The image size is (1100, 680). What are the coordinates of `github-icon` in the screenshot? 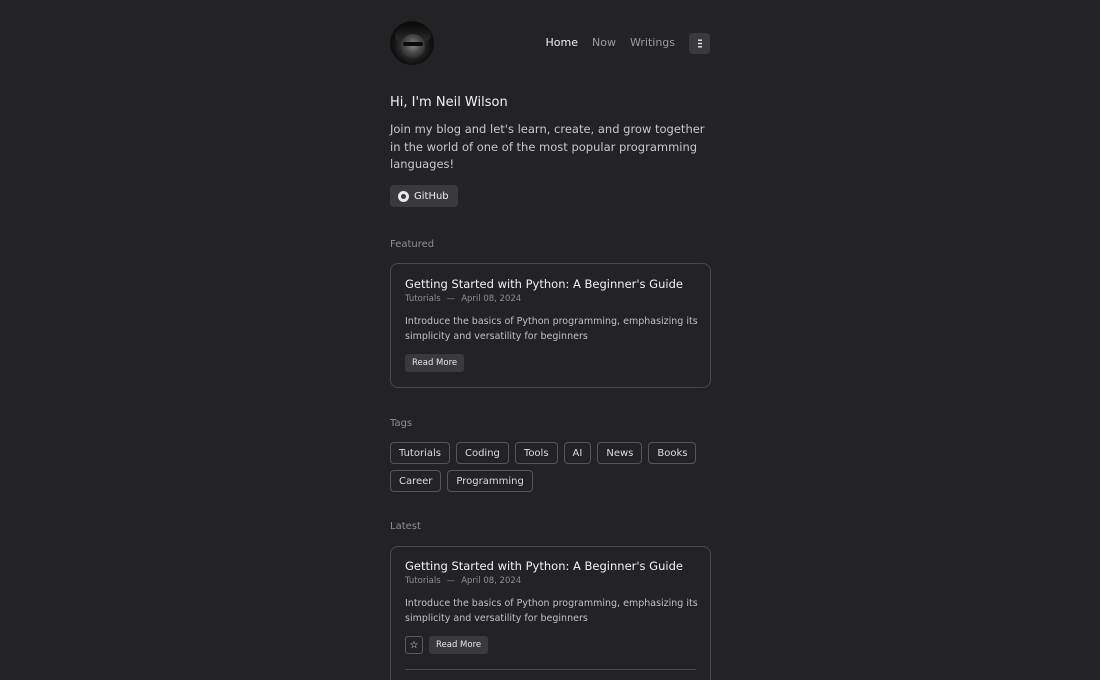 It's located at (403, 196).